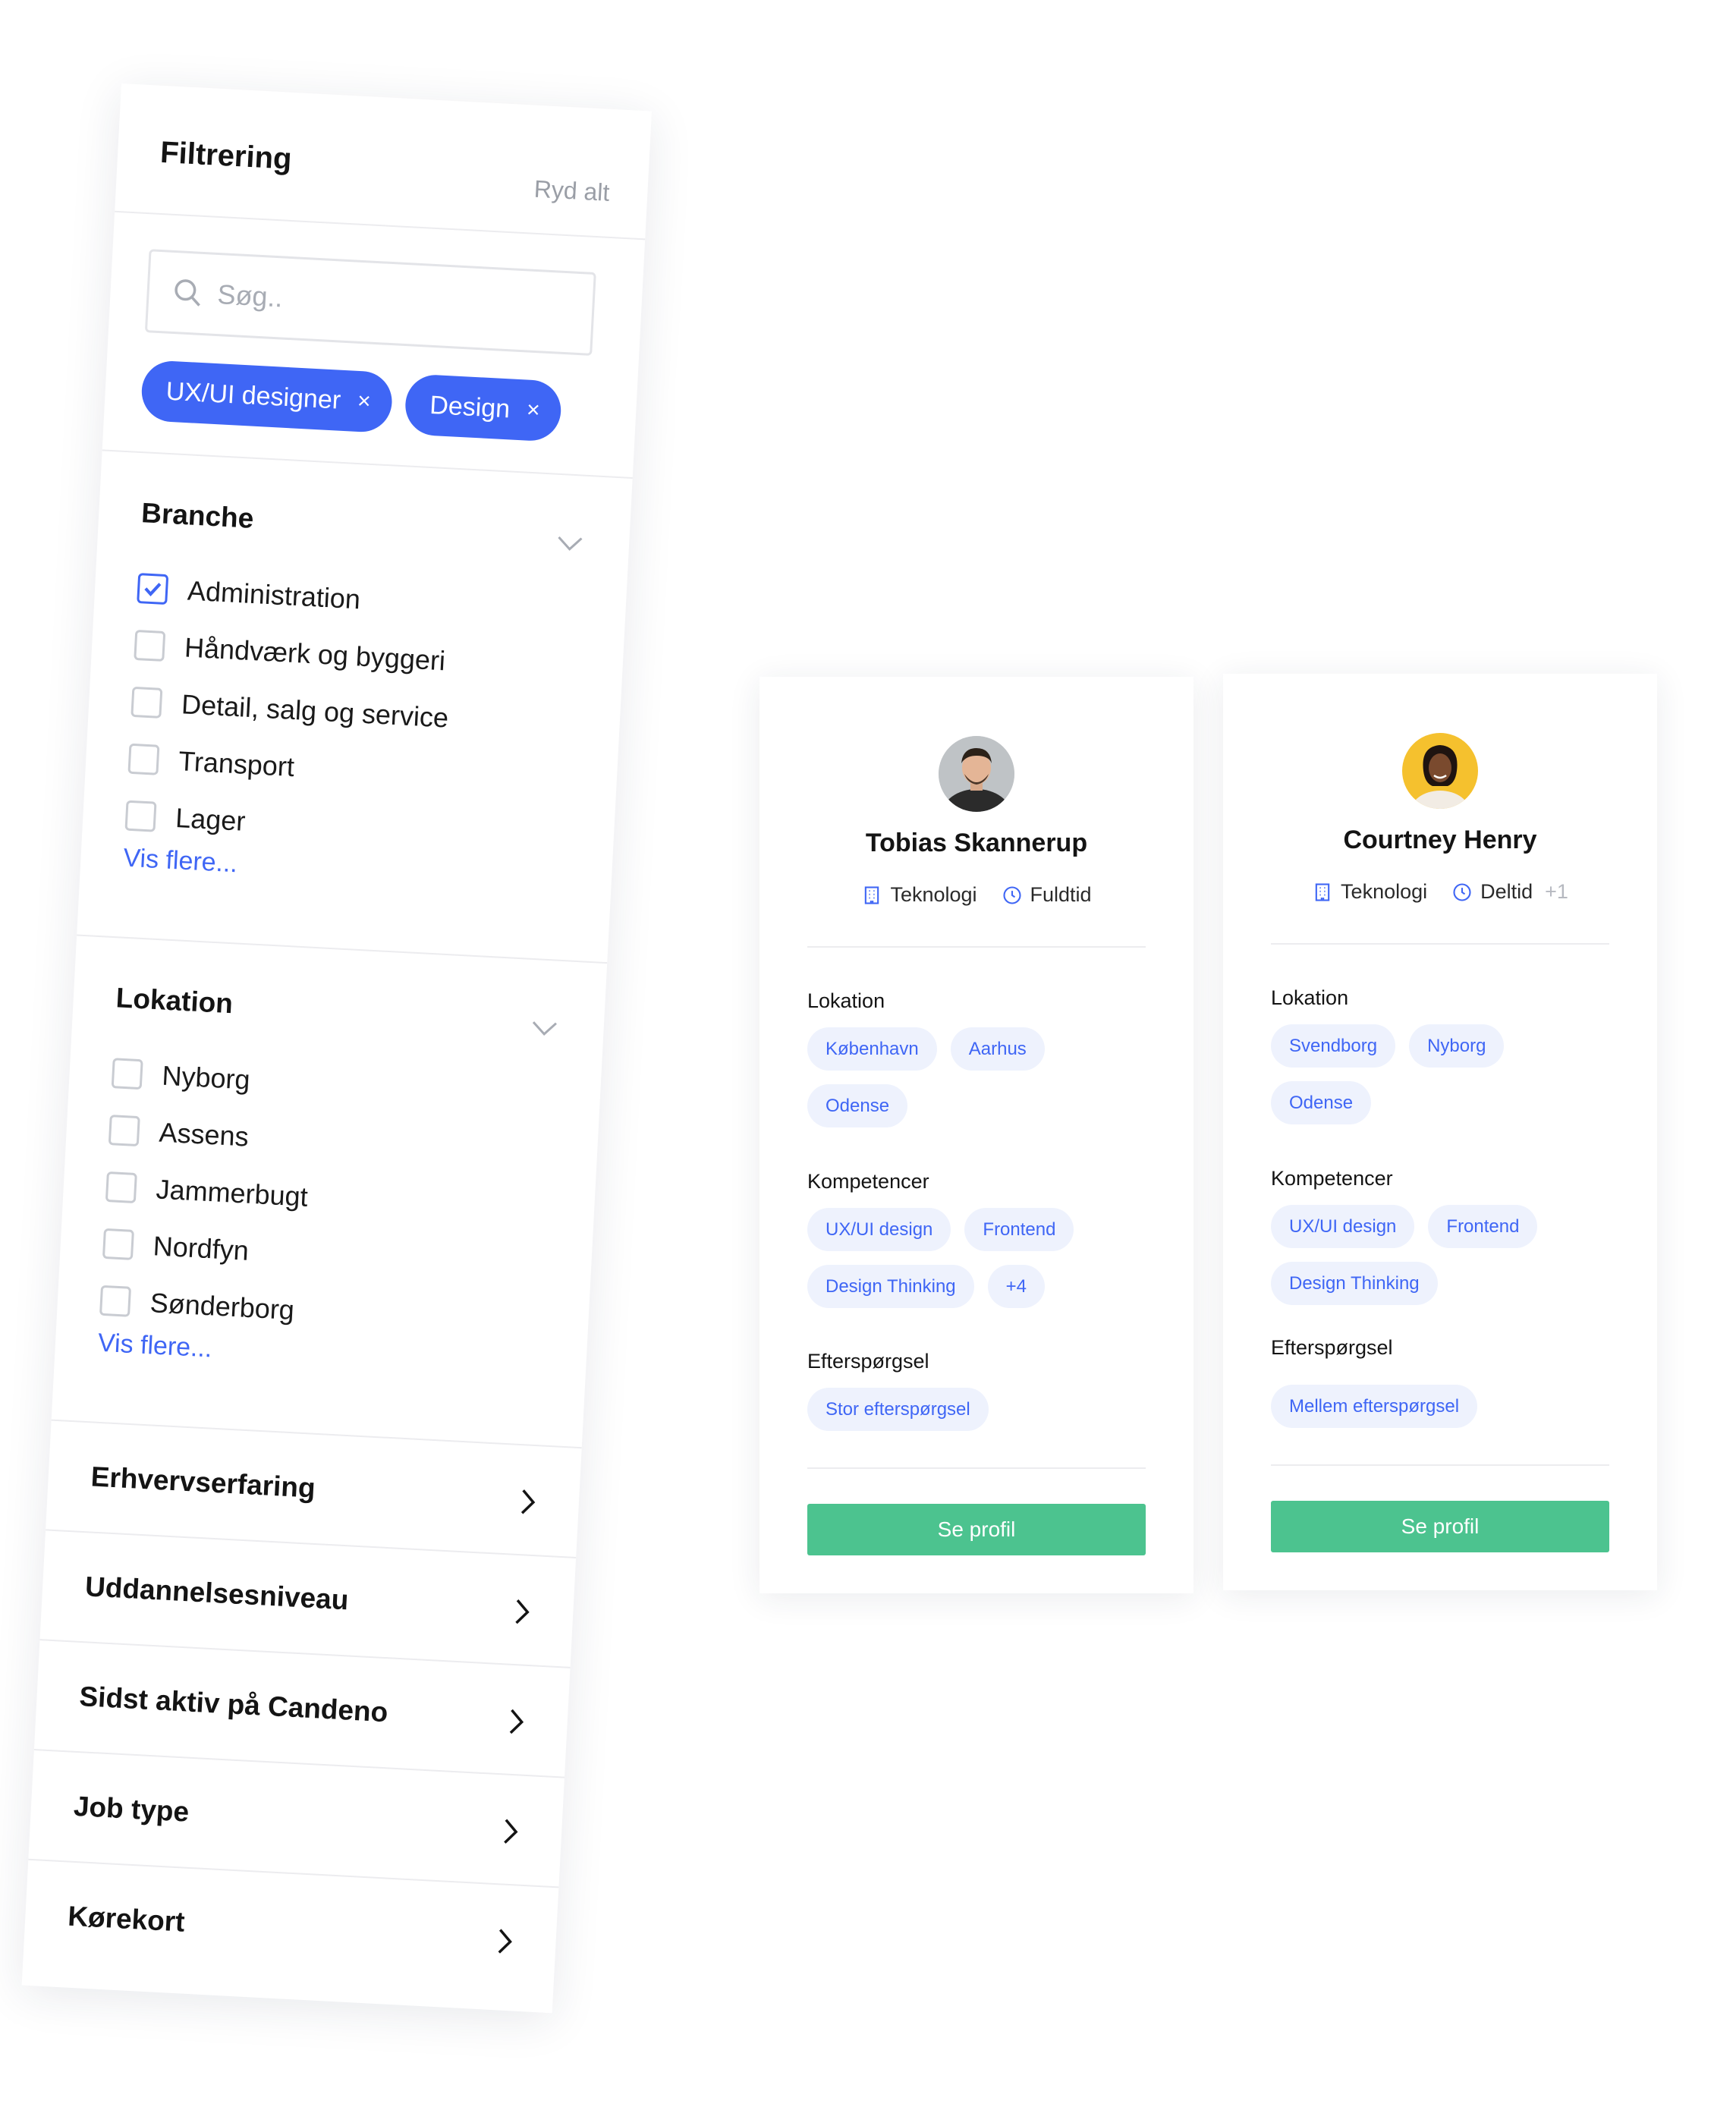 This screenshot has height=2107, width=1736. I want to click on filter-chip-design: Design ×, so click(483, 407).